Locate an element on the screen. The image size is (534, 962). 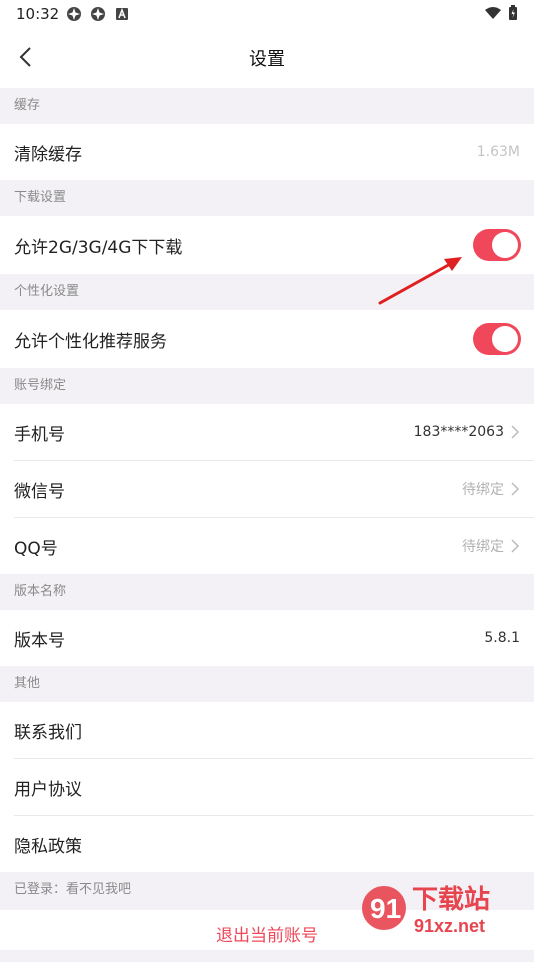
clear-cache-row: 清除缓存 1.63M is located at coordinates (267, 152).